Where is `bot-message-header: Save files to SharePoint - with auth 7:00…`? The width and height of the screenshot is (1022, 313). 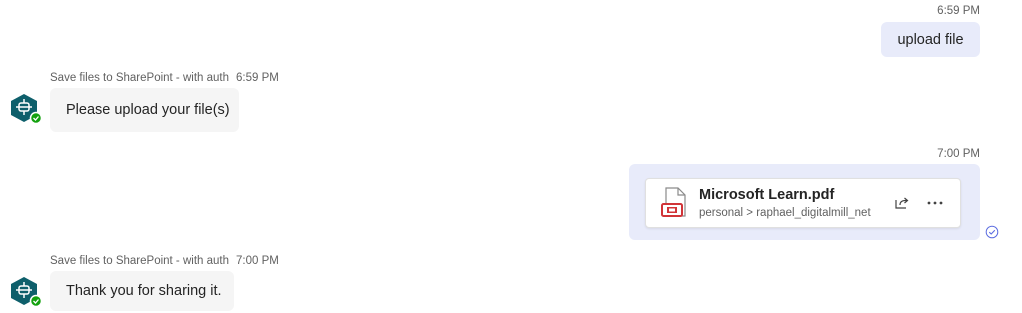
bot-message-header: Save files to SharePoint - with auth 7:00… is located at coordinates (164, 261).